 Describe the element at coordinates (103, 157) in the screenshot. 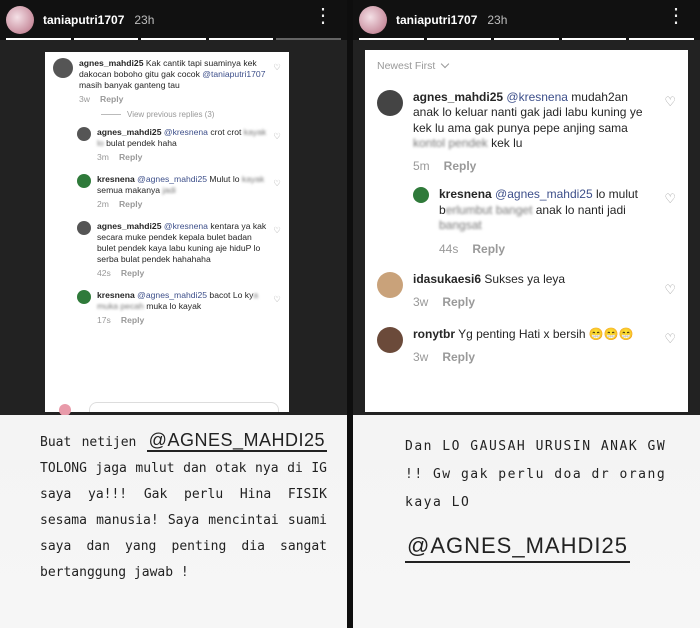

I see `comment-age: 3m` at that location.